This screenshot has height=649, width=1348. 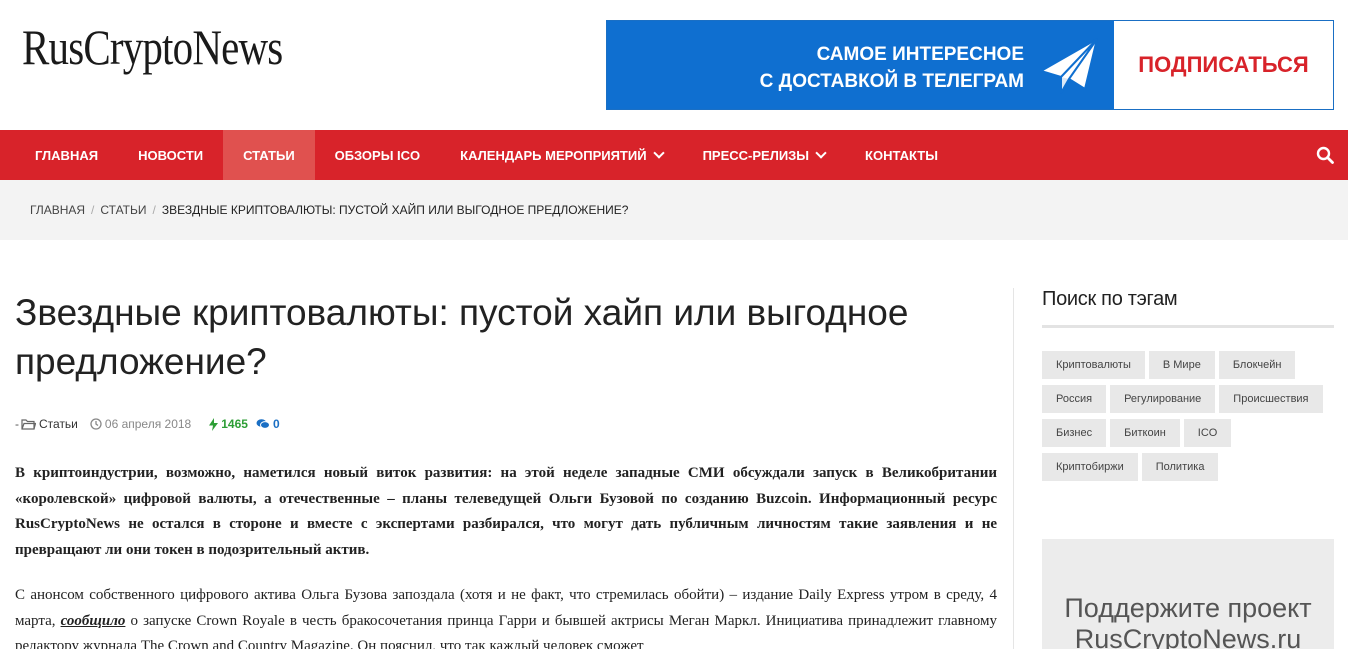 I want to click on tag-link: ICO, so click(x=1207, y=433).